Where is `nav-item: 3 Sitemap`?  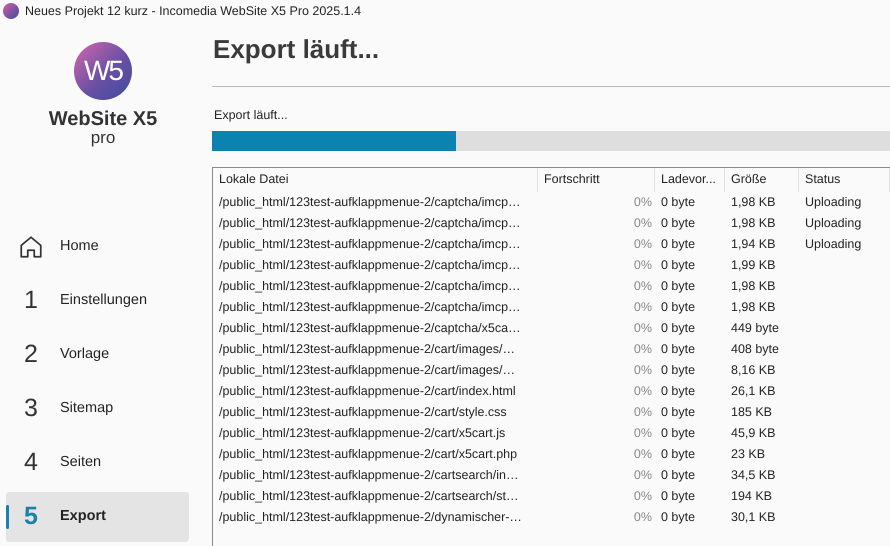 nav-item: 3 Sitemap is located at coordinates (97, 409).